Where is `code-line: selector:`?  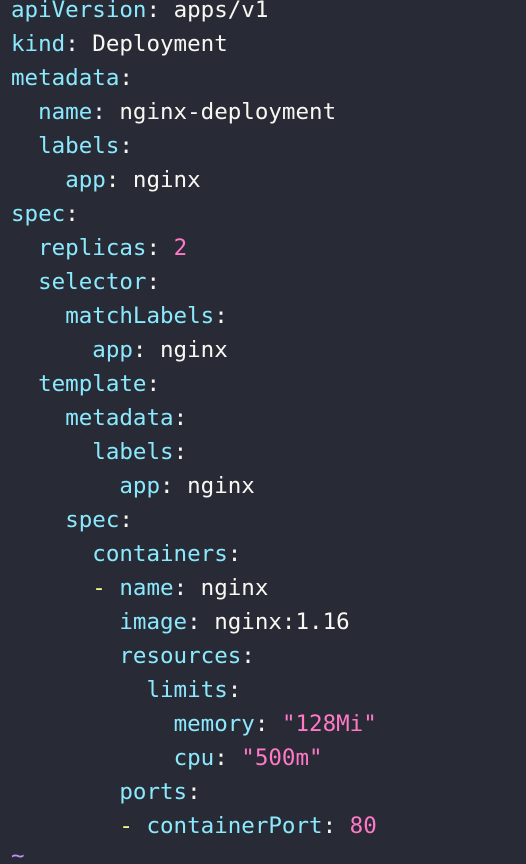 code-line: selector: is located at coordinates (194, 282).